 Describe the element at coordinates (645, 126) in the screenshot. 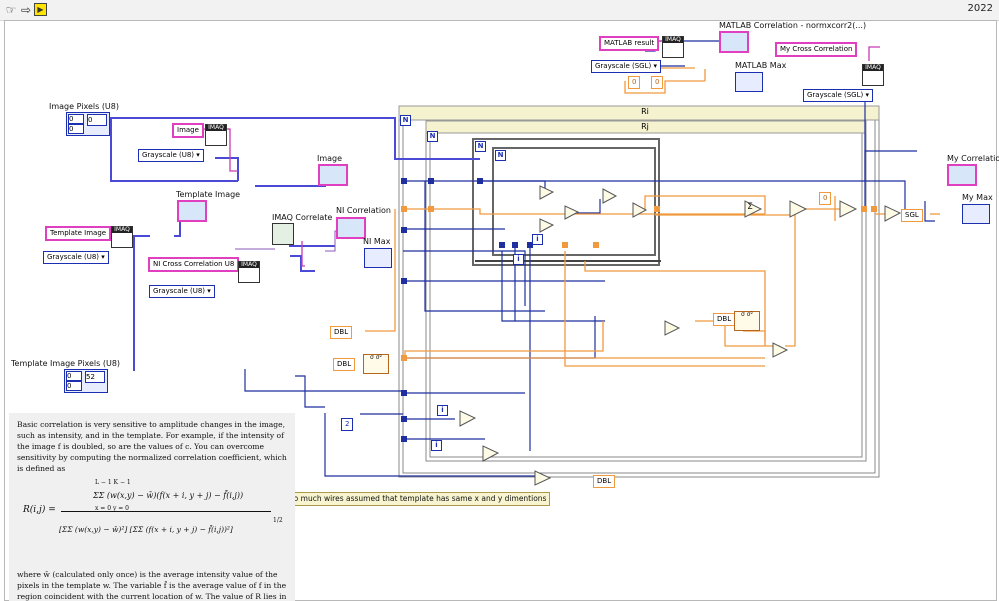

I see `rj-loop-label: Rj` at that location.